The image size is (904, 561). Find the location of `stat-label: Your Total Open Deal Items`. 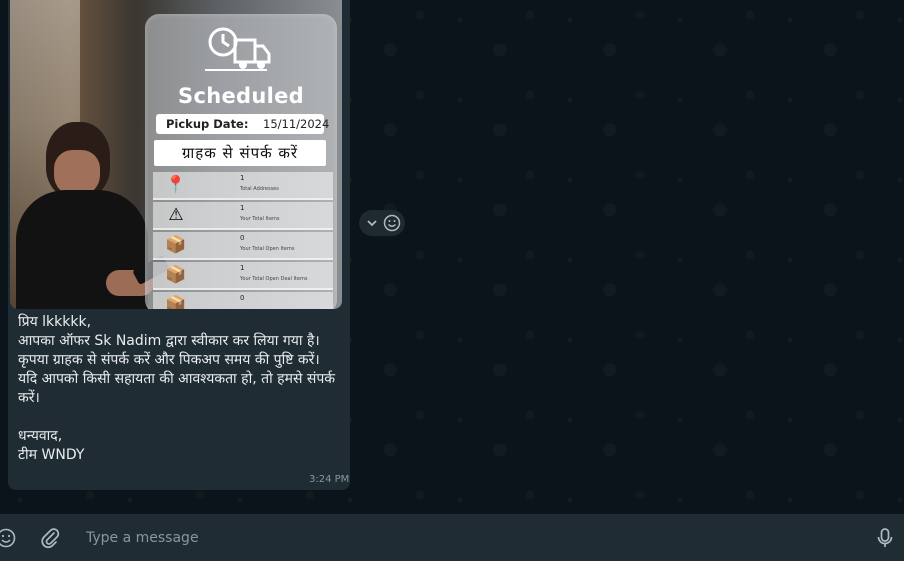

stat-label: Your Total Open Deal Items is located at coordinates (274, 279).